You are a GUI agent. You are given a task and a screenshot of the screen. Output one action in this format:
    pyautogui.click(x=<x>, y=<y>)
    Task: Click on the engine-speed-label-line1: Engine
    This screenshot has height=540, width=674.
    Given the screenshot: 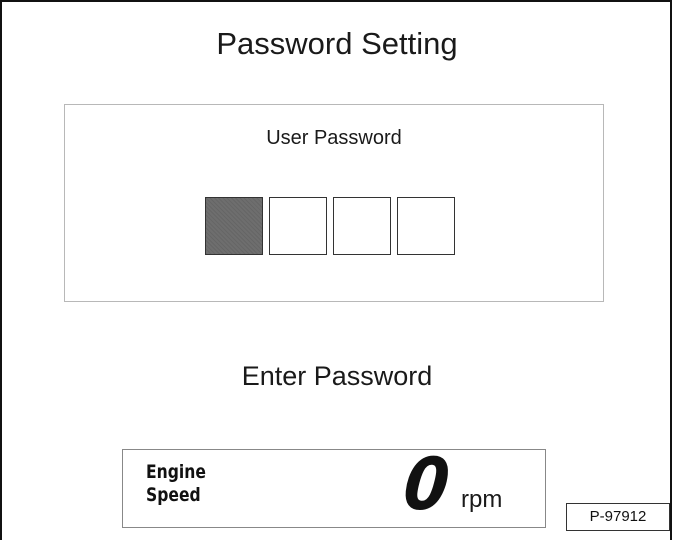 What is the action you would take?
    pyautogui.click(x=176, y=472)
    